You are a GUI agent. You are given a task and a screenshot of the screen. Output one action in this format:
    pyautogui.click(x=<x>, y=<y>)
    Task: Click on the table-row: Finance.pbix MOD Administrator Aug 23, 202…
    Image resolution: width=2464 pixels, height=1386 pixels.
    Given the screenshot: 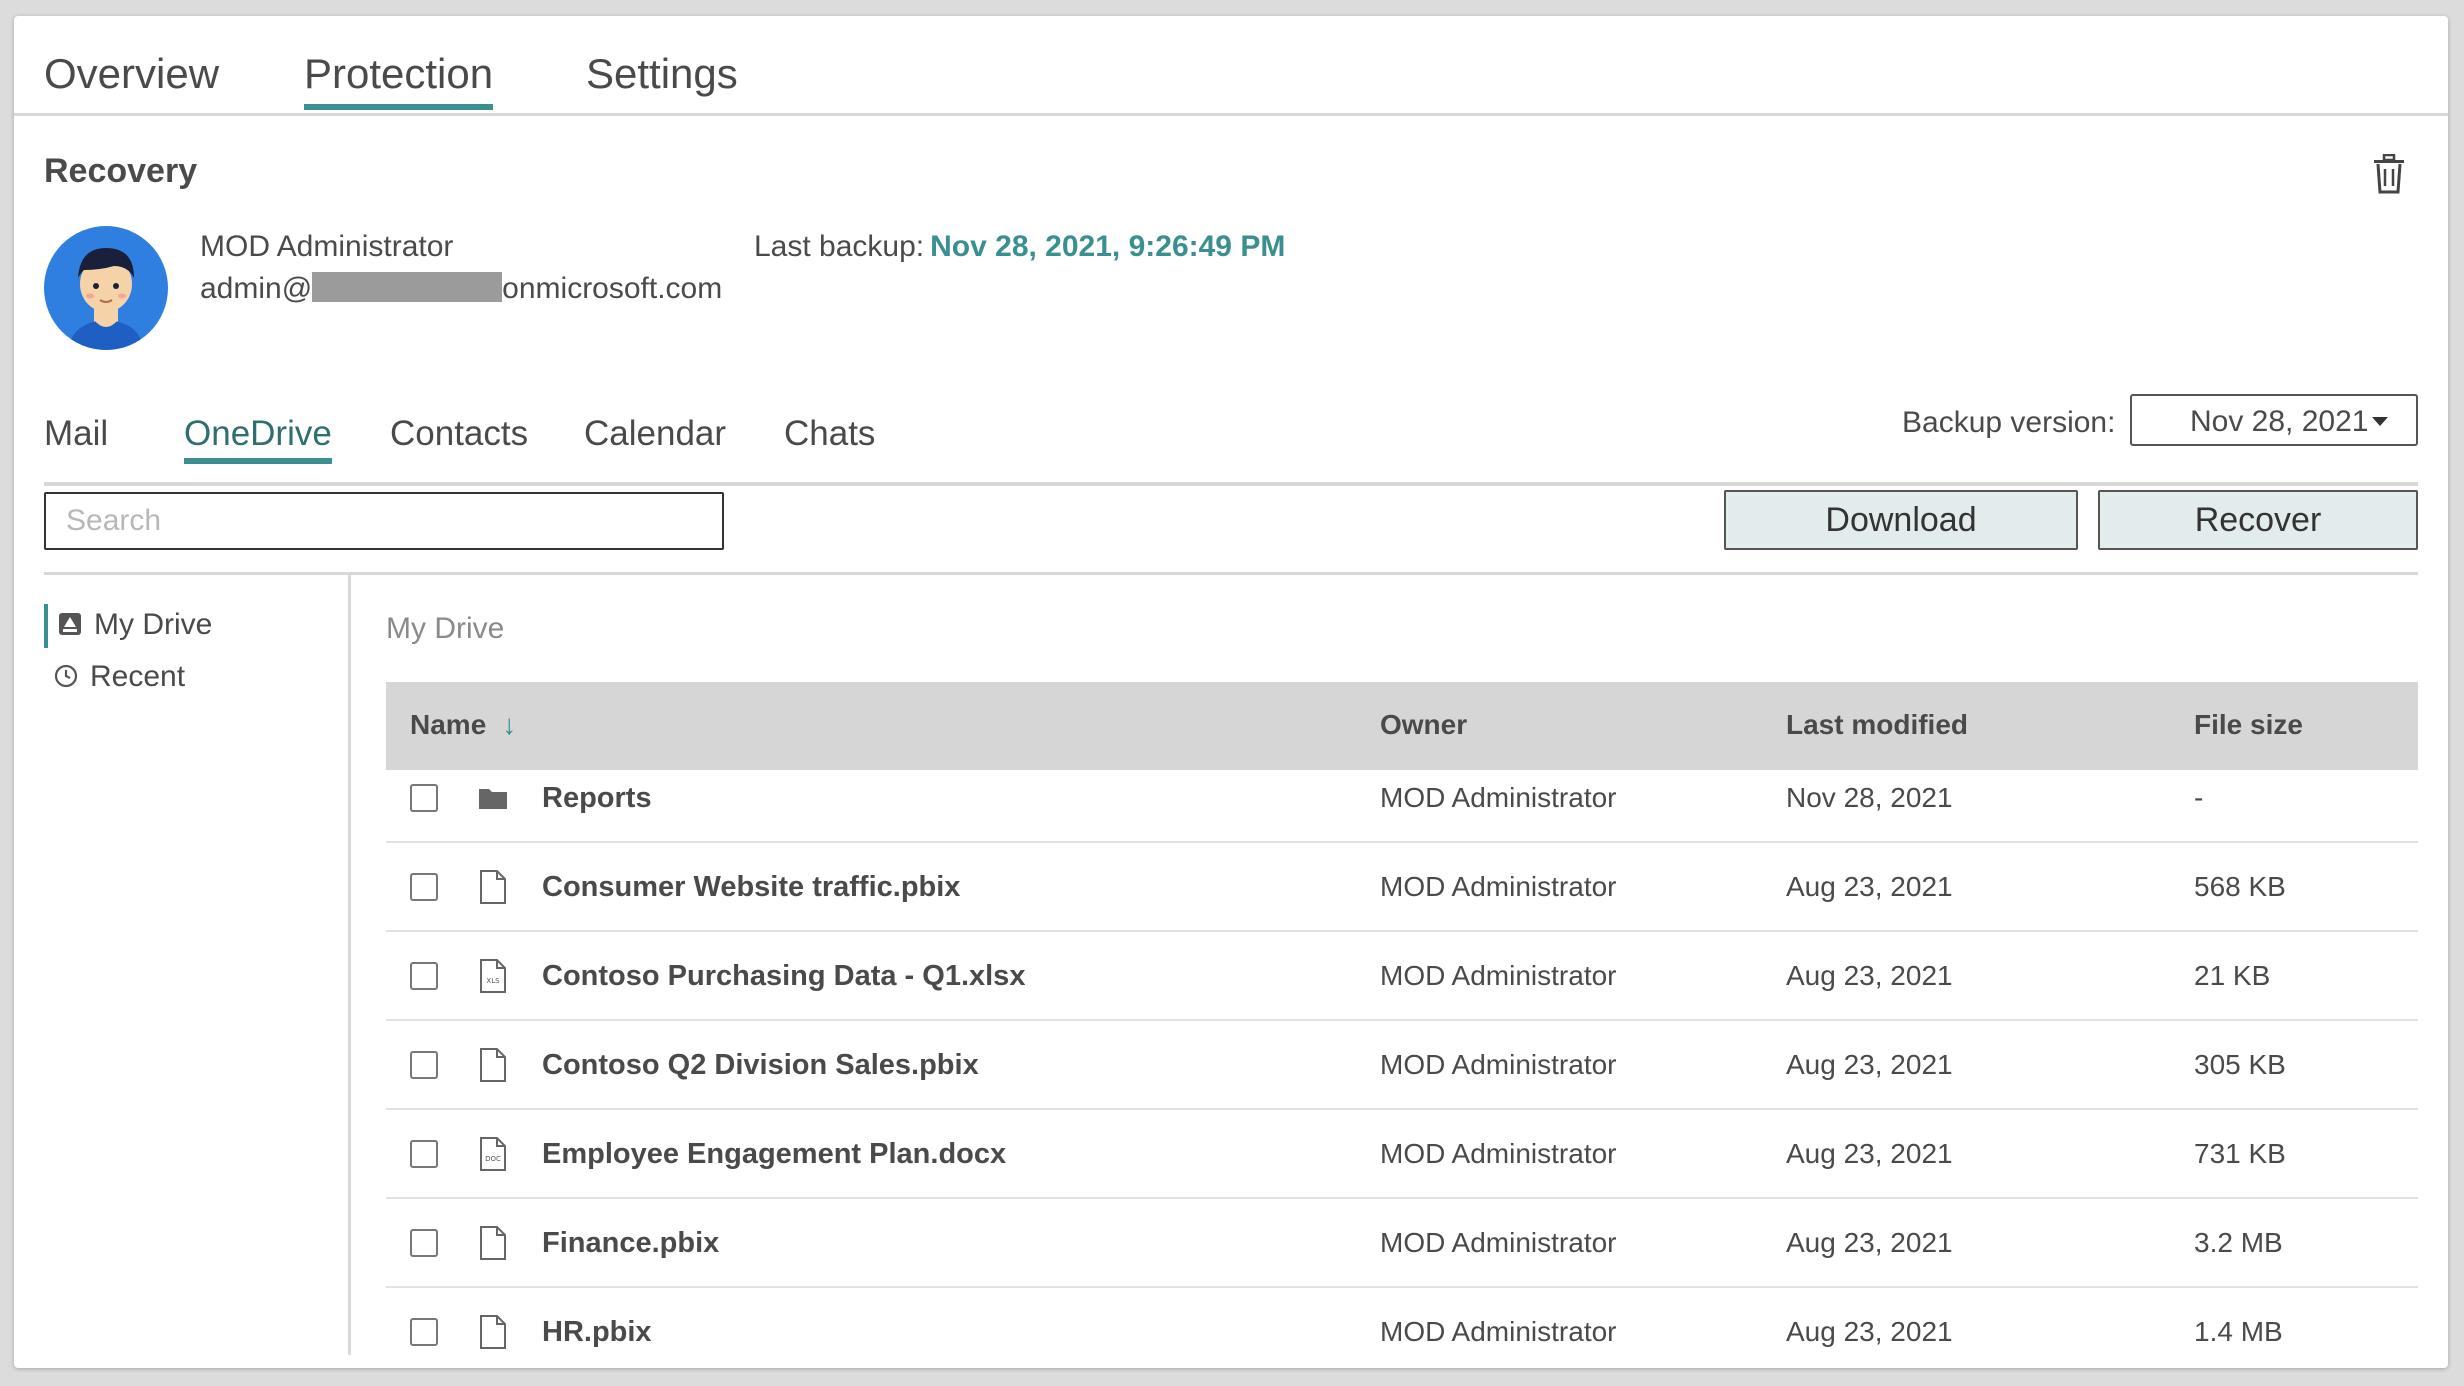 What is the action you would take?
    pyautogui.click(x=1402, y=1243)
    